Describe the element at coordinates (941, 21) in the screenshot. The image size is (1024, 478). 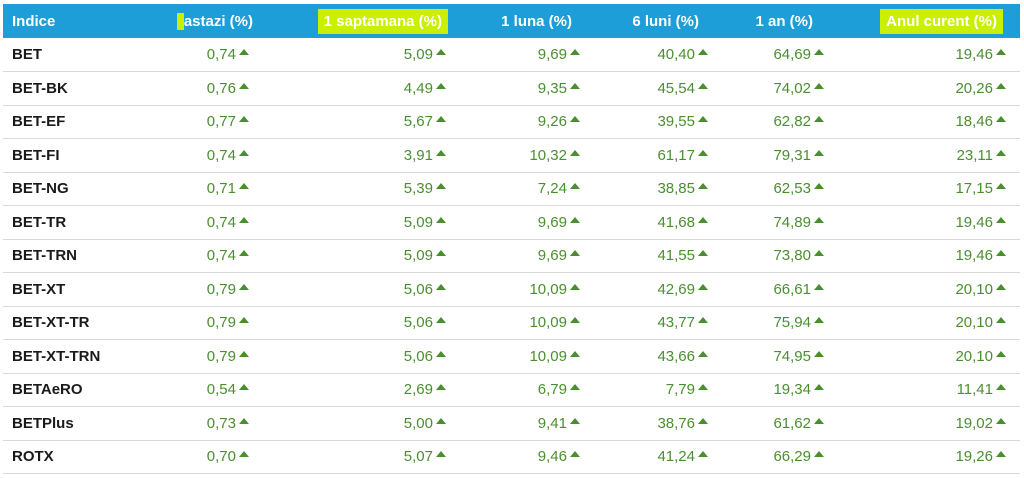
I see `highlighted-header-label: Anul curent (%)` at that location.